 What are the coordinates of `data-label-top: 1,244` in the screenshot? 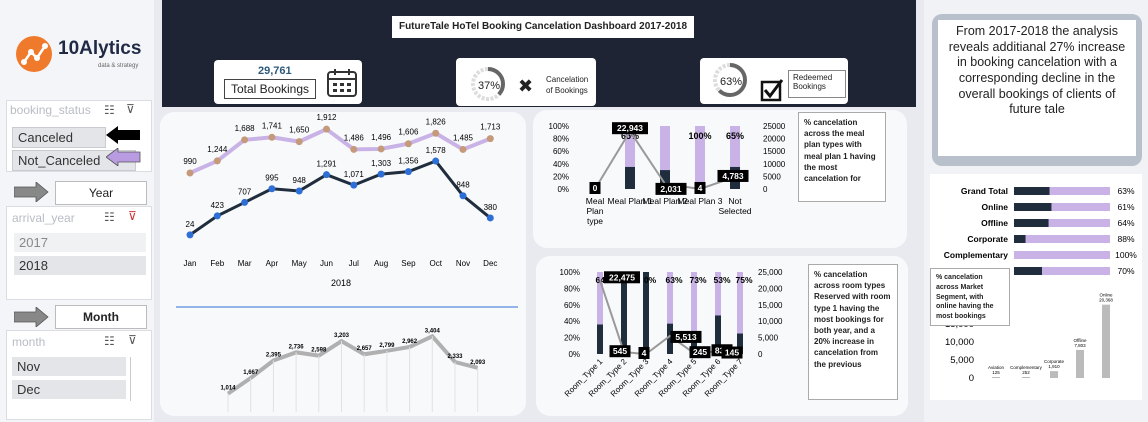 It's located at (217, 149).